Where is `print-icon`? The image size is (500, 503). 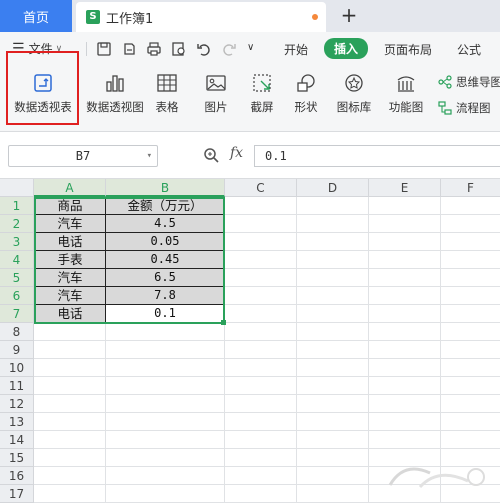 print-icon is located at coordinates (154, 49).